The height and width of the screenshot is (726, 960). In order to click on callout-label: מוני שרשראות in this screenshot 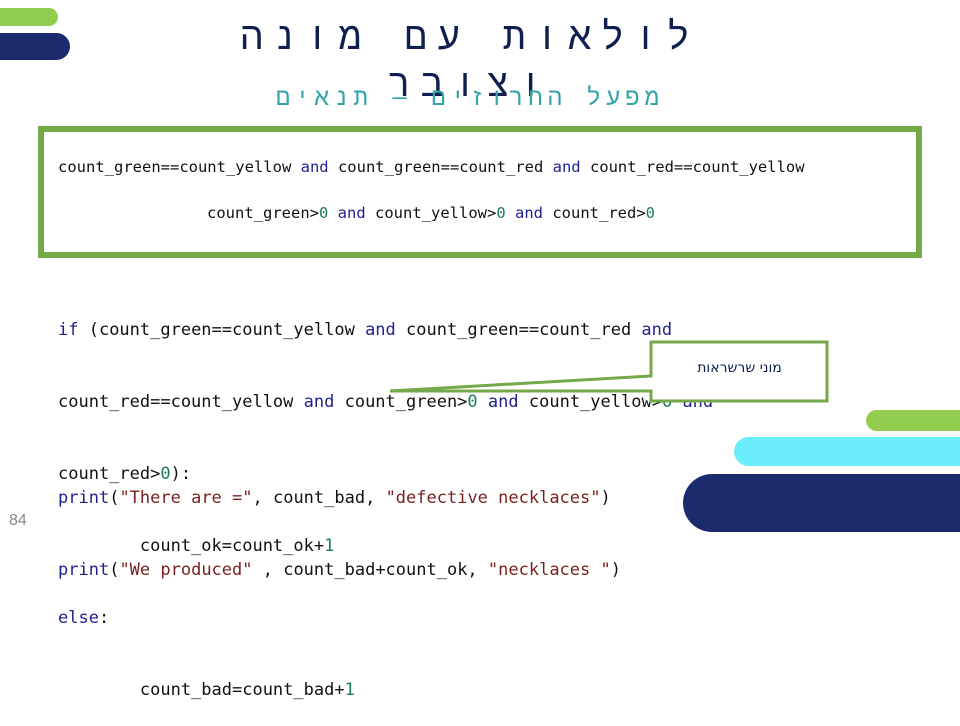, I will do `click(739, 368)`.